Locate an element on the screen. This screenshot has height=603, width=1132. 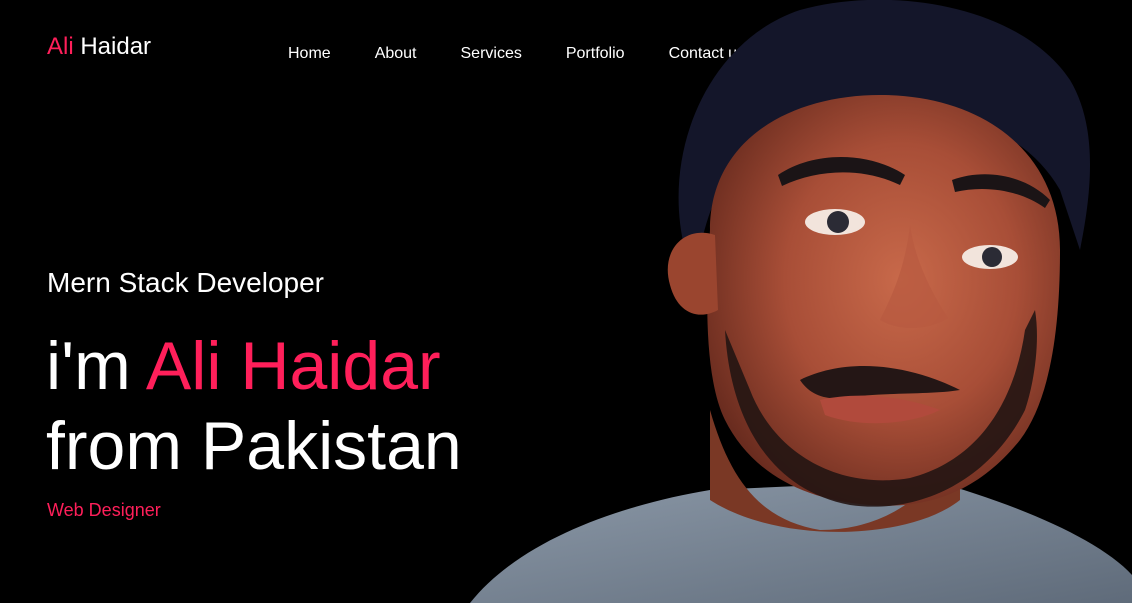
logo-last-name: Haidar is located at coordinates (116, 46).